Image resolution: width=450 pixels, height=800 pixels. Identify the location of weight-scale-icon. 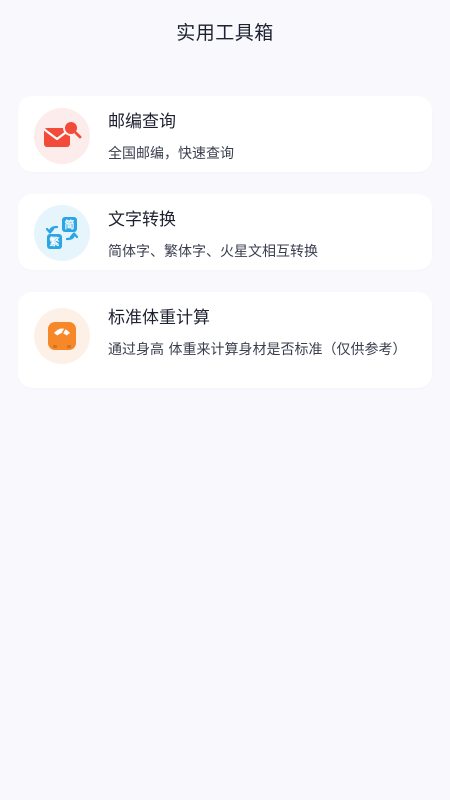
(62, 336).